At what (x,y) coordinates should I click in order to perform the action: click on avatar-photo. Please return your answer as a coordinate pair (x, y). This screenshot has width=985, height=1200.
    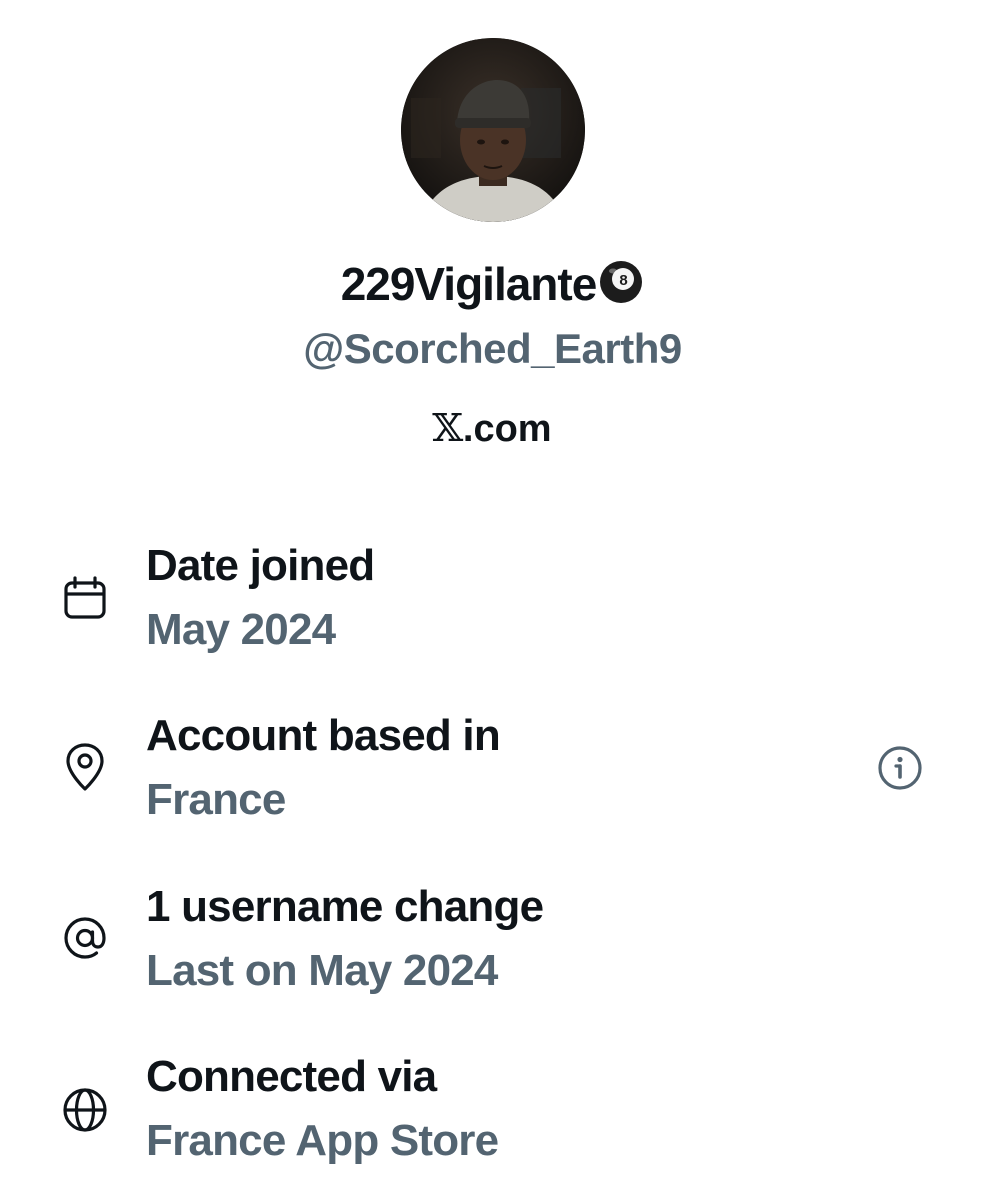
    Looking at the image, I should click on (493, 130).